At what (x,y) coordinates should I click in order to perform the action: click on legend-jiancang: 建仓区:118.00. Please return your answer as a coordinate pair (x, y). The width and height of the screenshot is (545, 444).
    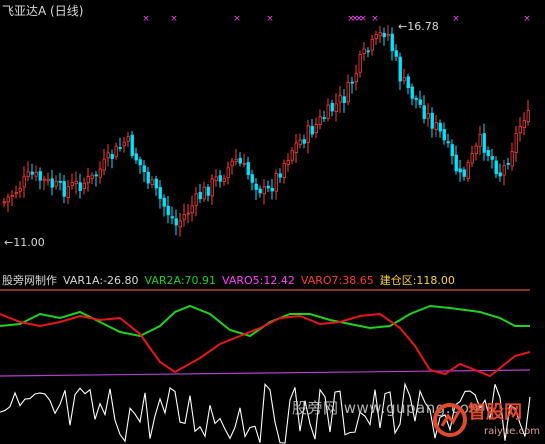
    Looking at the image, I should click on (417, 280).